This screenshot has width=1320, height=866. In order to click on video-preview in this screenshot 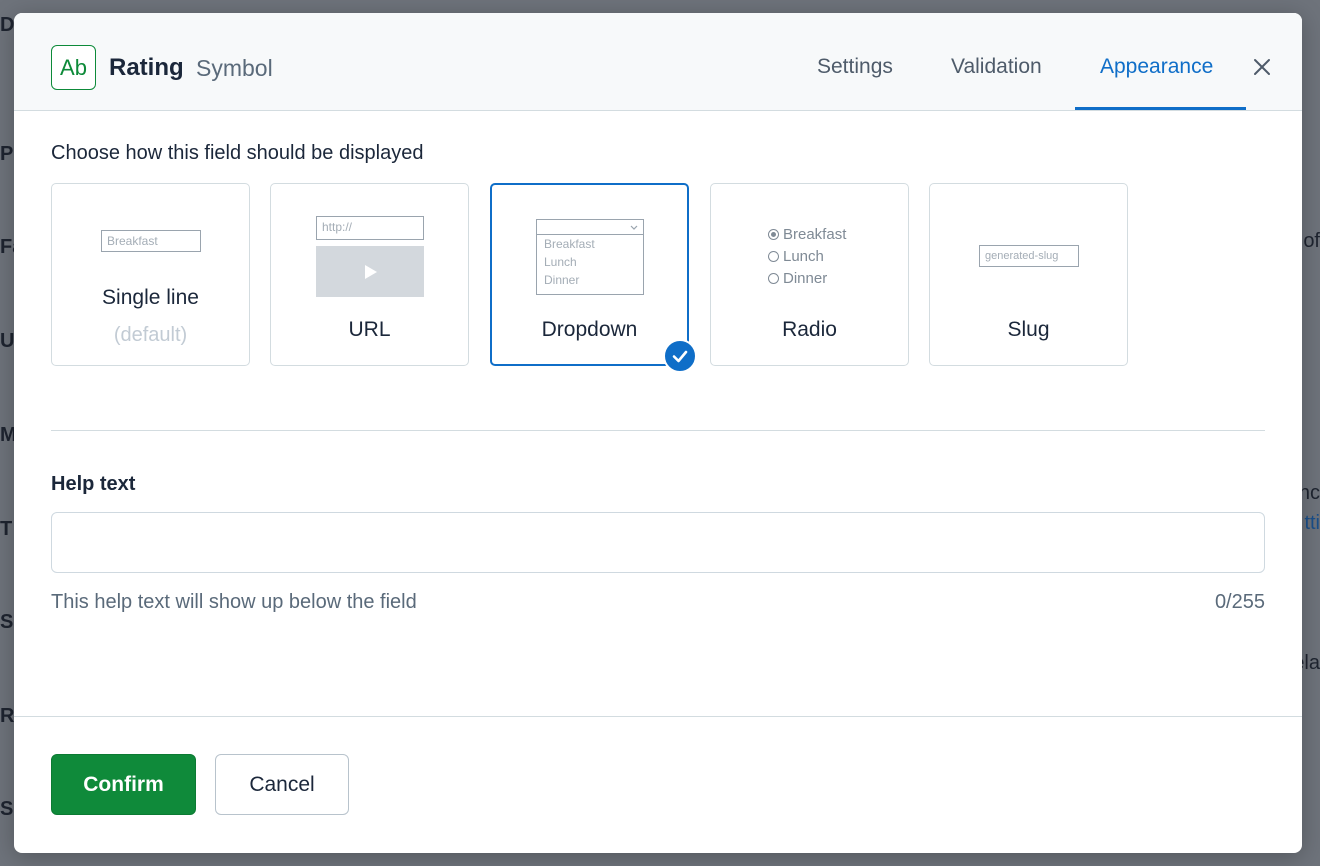, I will do `click(370, 271)`.